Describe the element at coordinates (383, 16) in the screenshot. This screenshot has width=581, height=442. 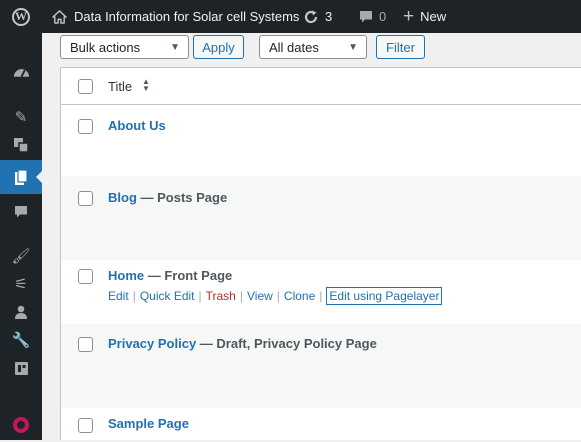
I see `comments-count: 0` at that location.